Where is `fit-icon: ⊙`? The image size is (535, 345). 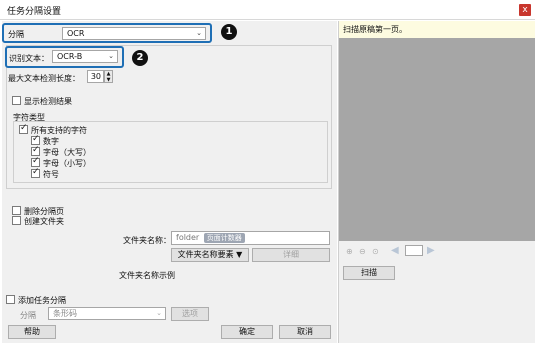 fit-icon: ⊙ is located at coordinates (375, 251).